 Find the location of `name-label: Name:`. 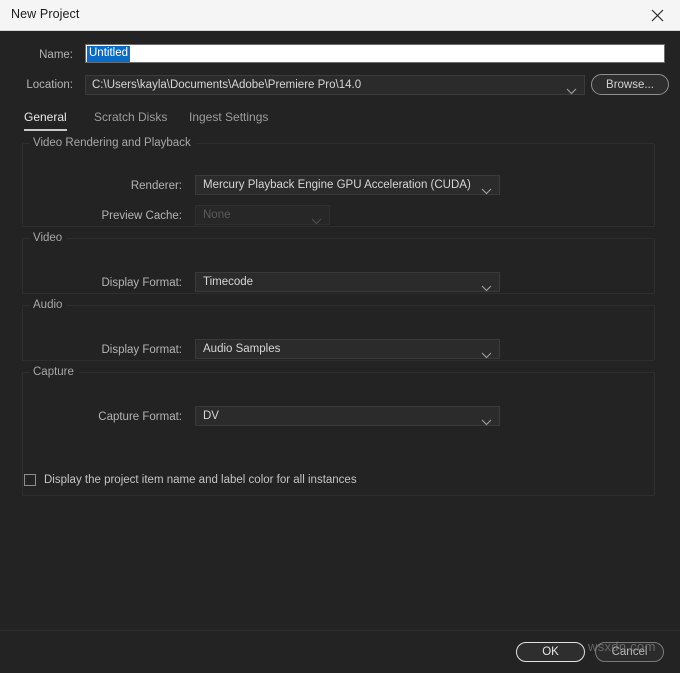

name-label: Name: is located at coordinates (56, 55).